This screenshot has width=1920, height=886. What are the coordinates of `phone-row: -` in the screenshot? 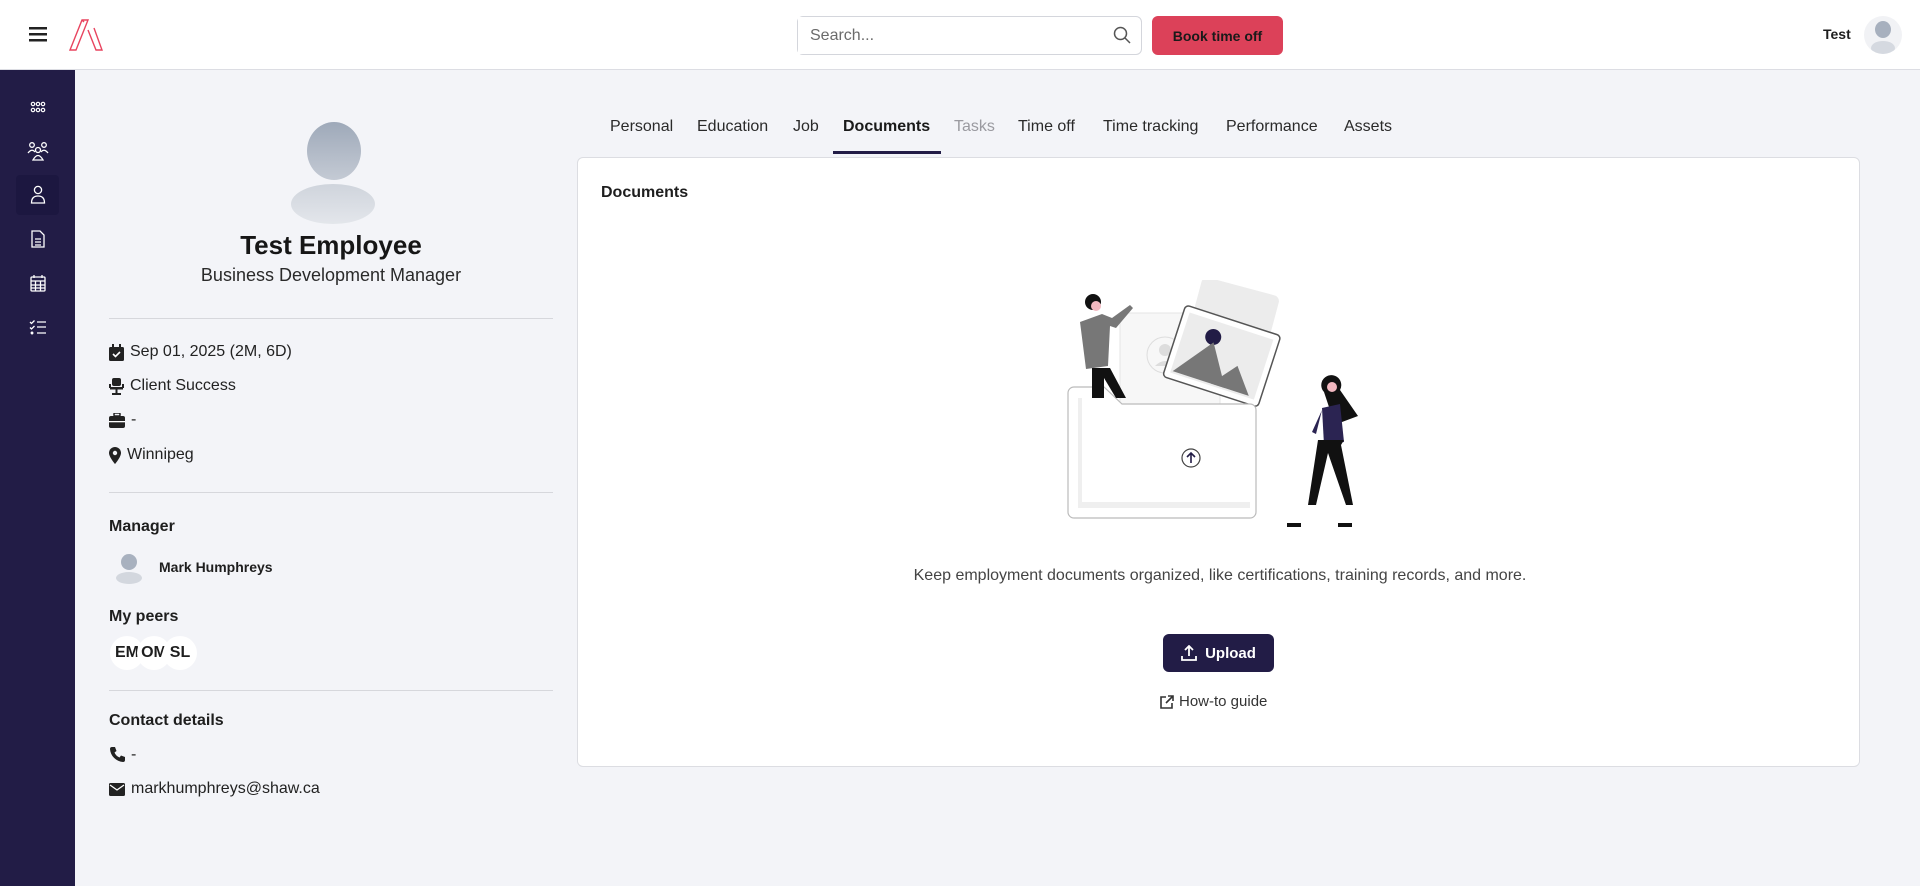 It's located at (122, 755).